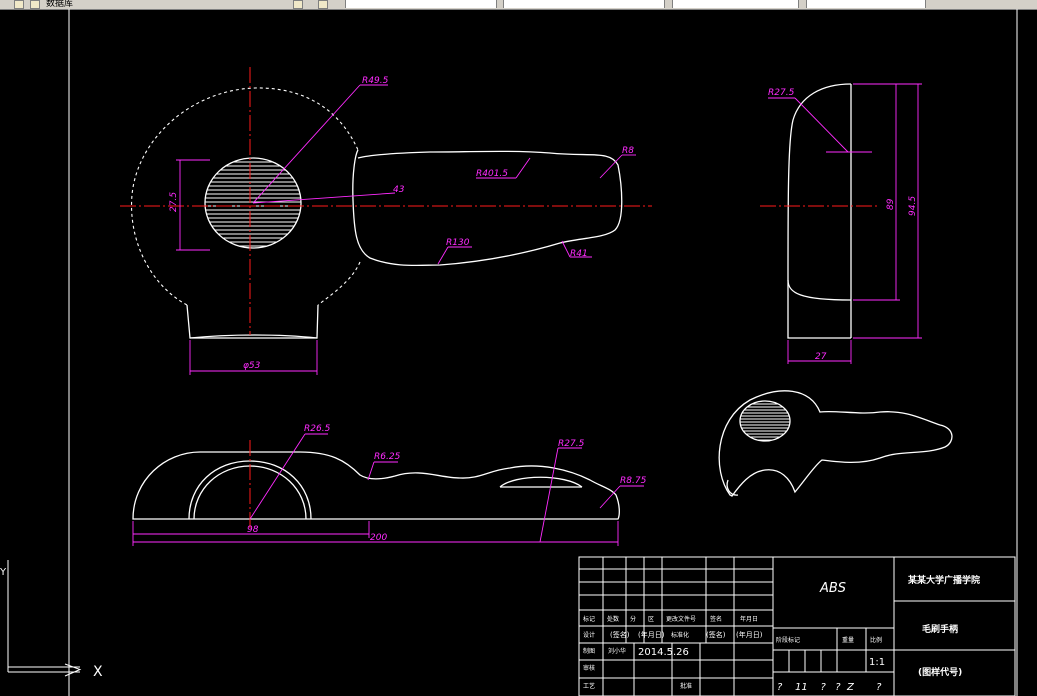 This screenshot has height=696, width=1037. What do you see at coordinates (323, 4) in the screenshot?
I see `properties-icon` at bounding box center [323, 4].